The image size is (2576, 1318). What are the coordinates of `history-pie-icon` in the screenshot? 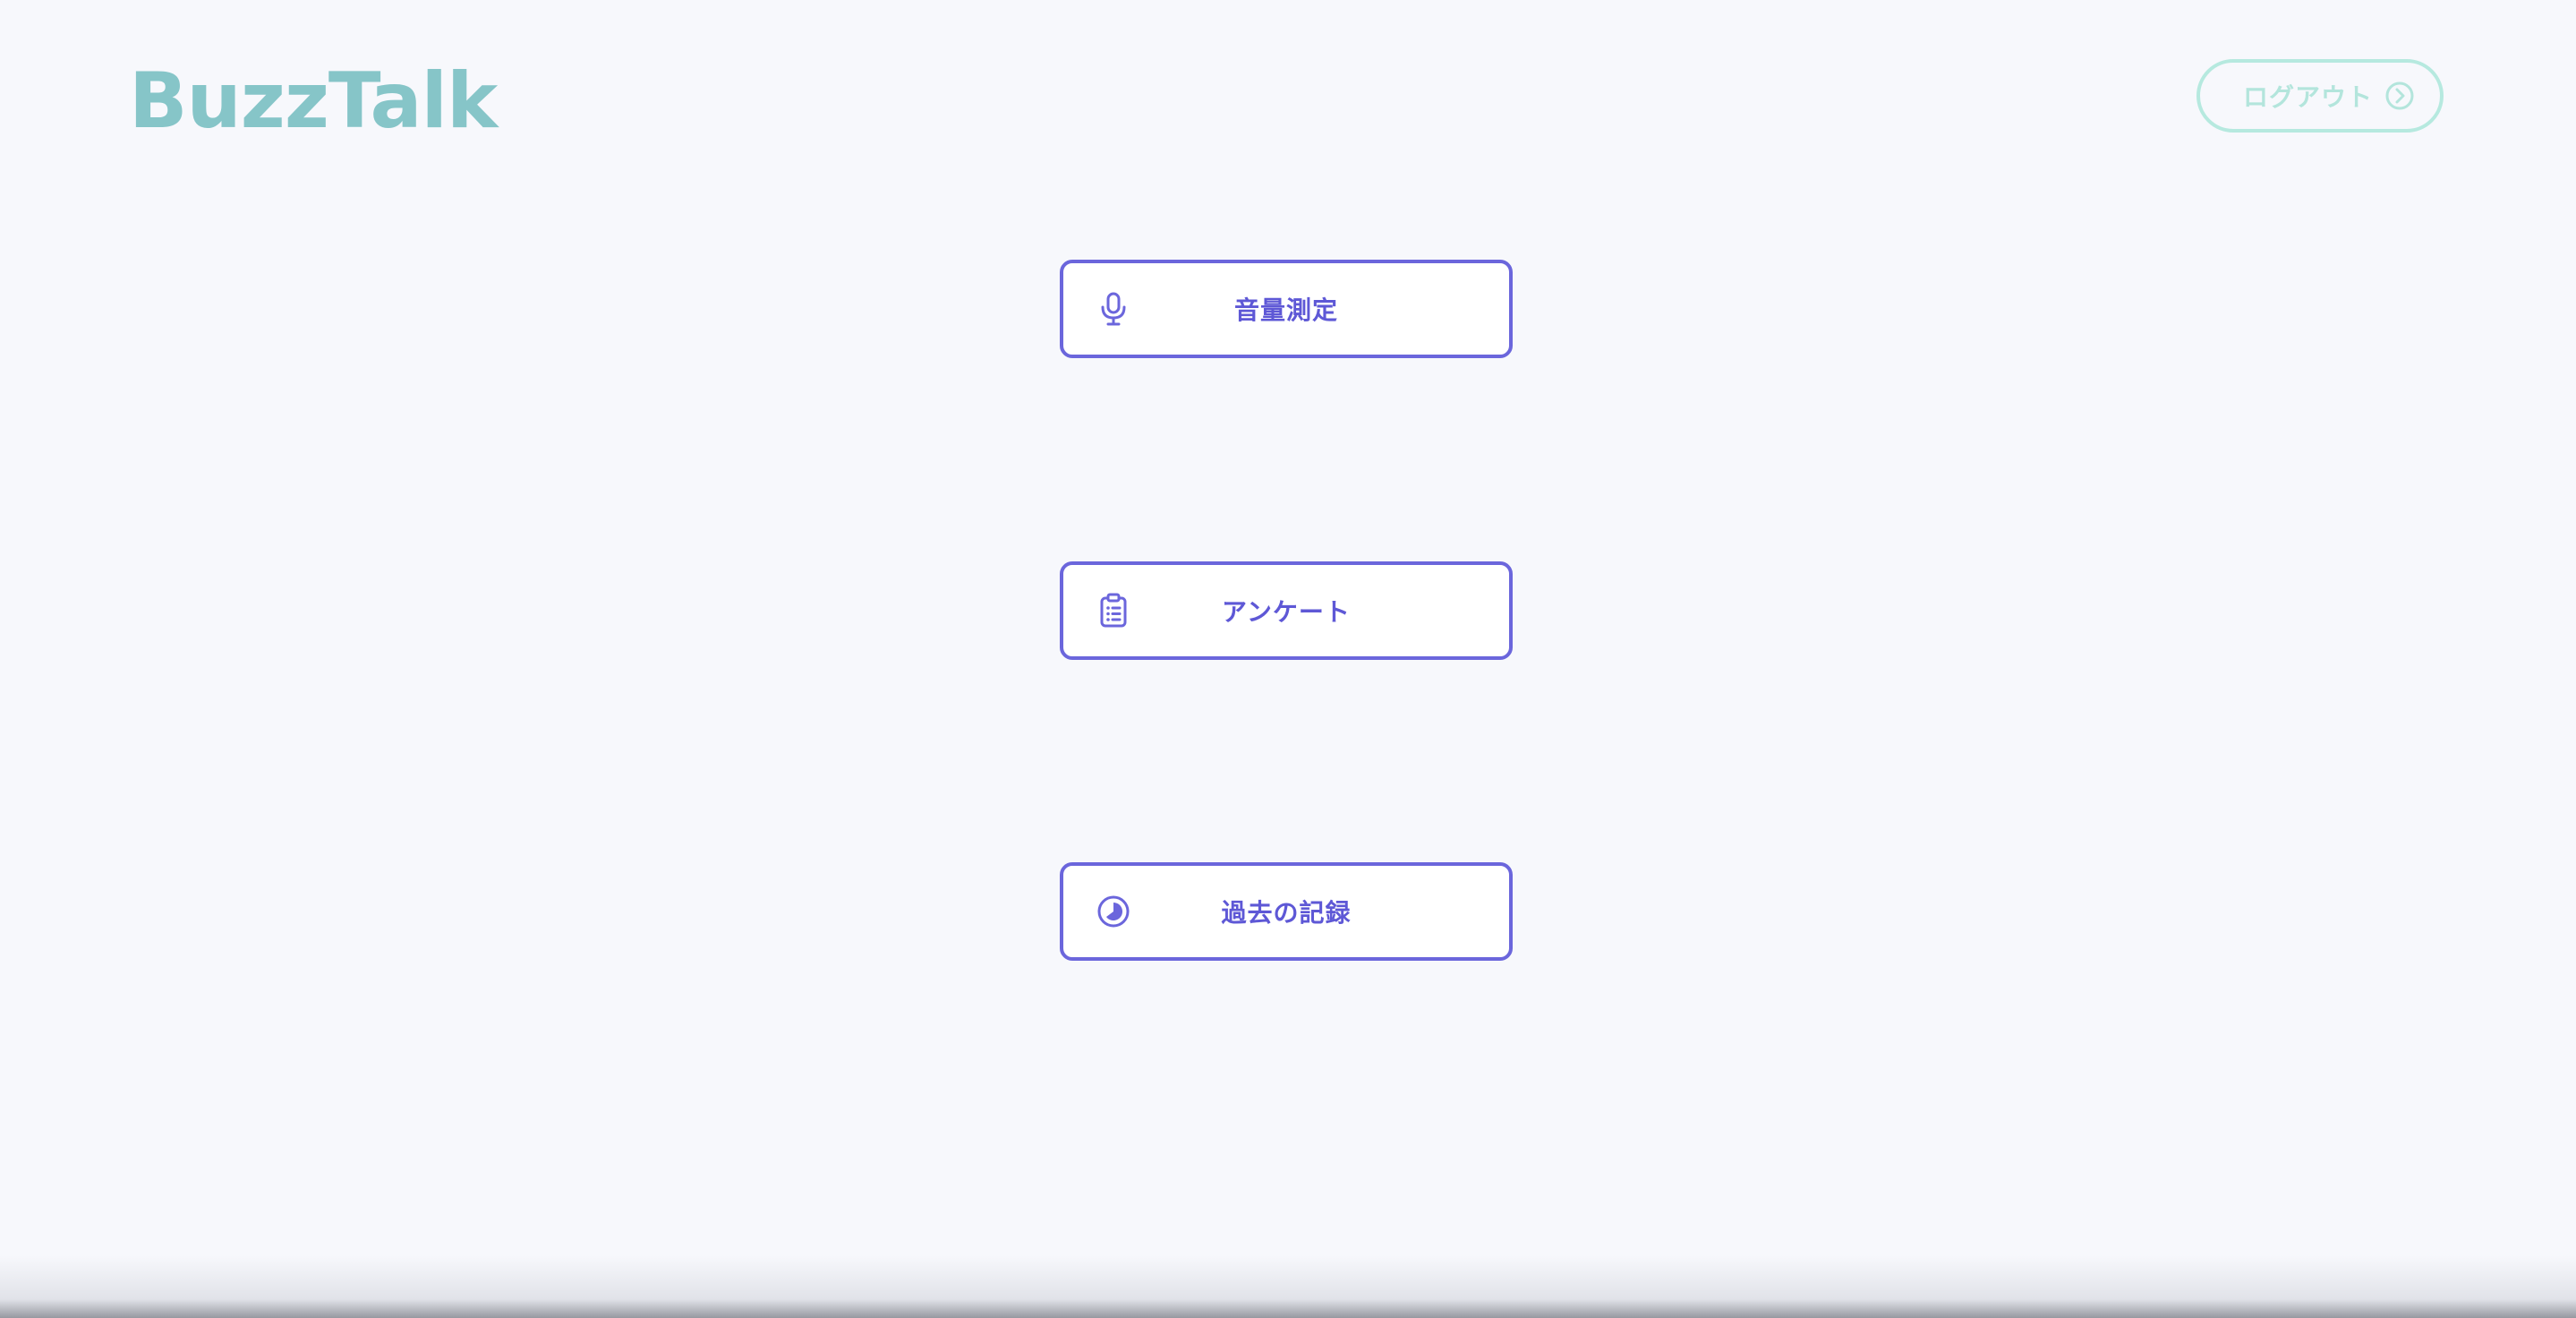 It's located at (1113, 911).